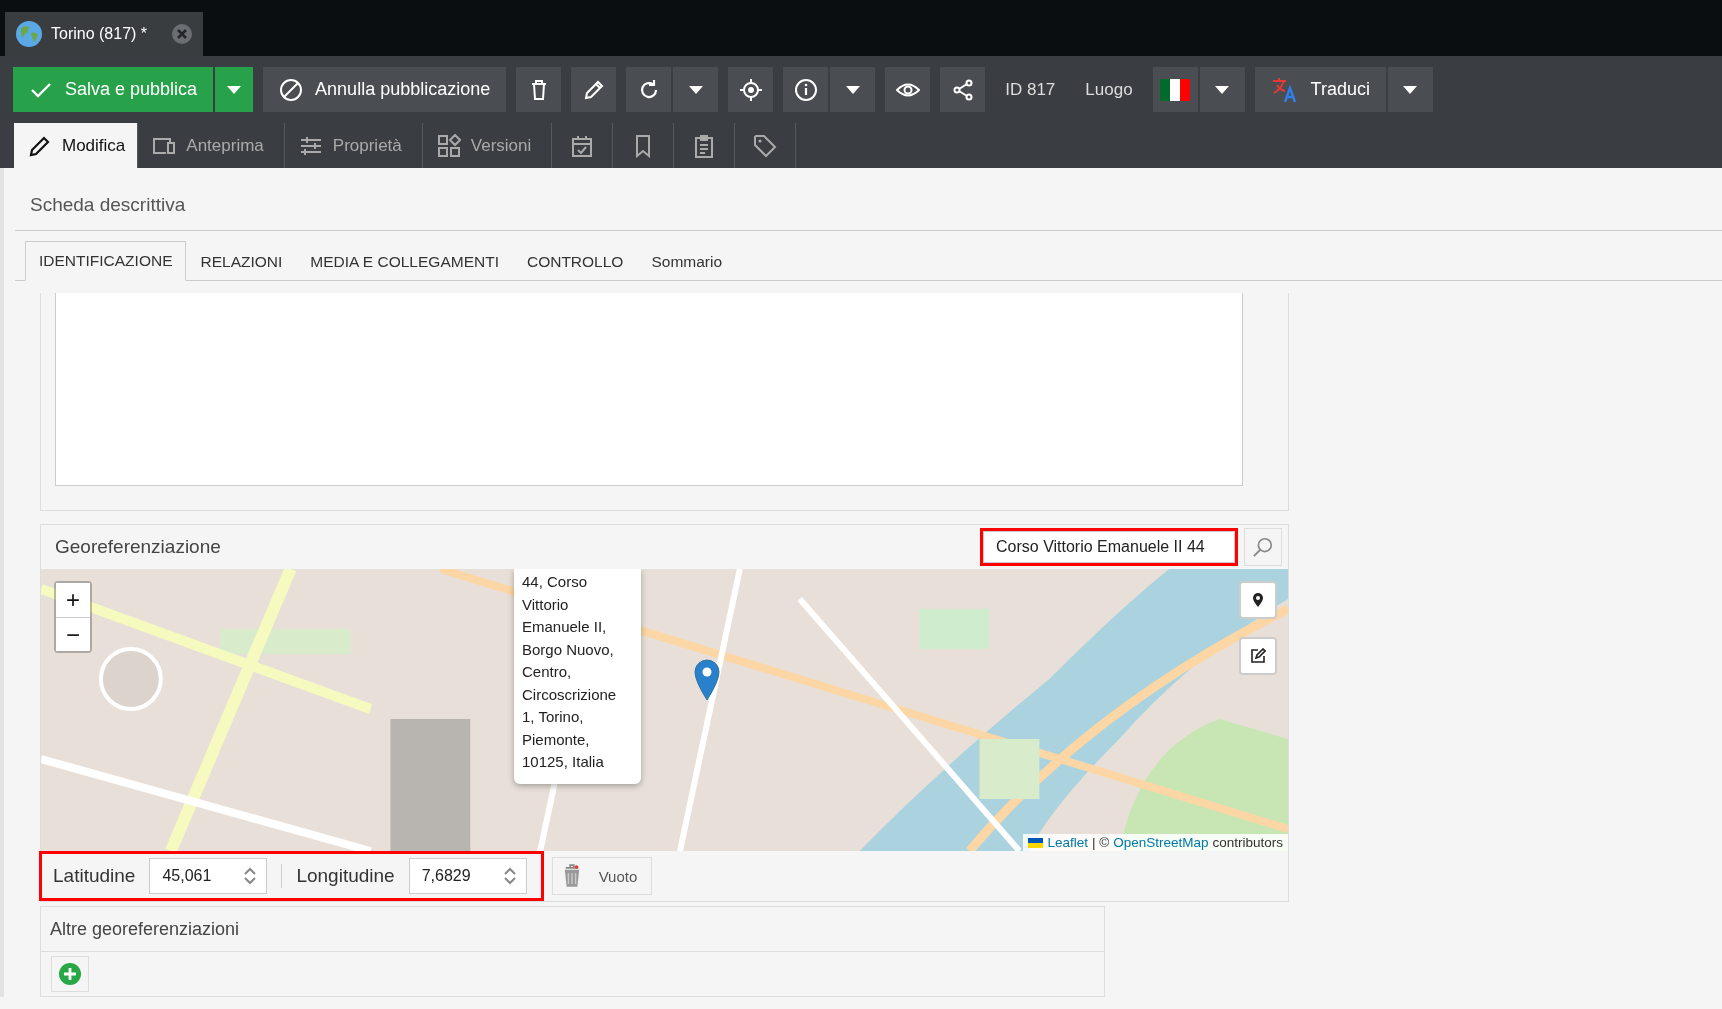 Image resolution: width=1722 pixels, height=1009 pixels. Describe the element at coordinates (182, 34) in the screenshot. I see `close-icon` at that location.